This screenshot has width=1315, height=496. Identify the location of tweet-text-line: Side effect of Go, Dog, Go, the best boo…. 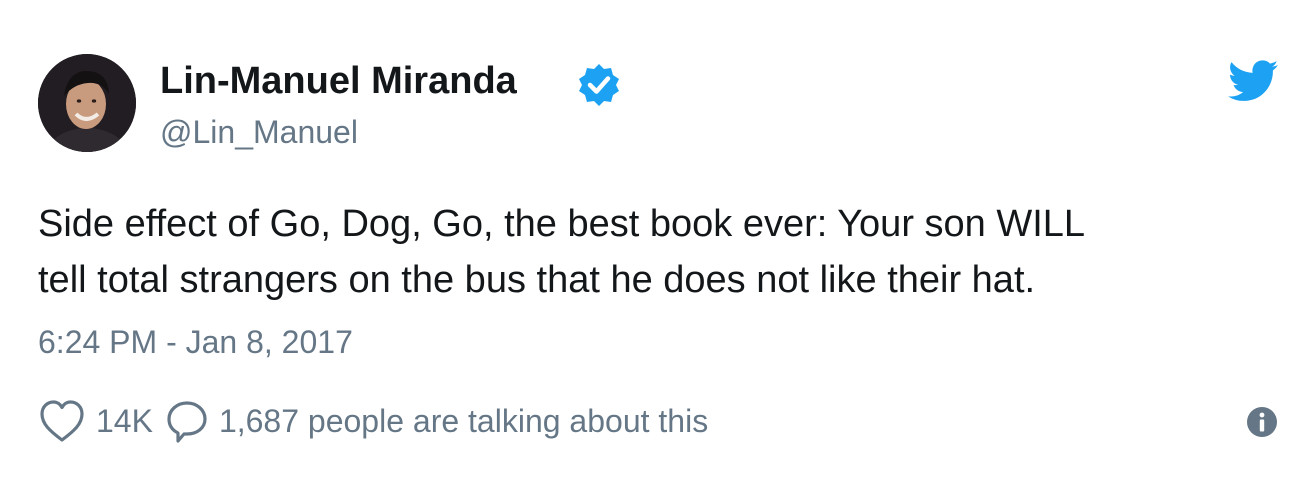
(562, 224).